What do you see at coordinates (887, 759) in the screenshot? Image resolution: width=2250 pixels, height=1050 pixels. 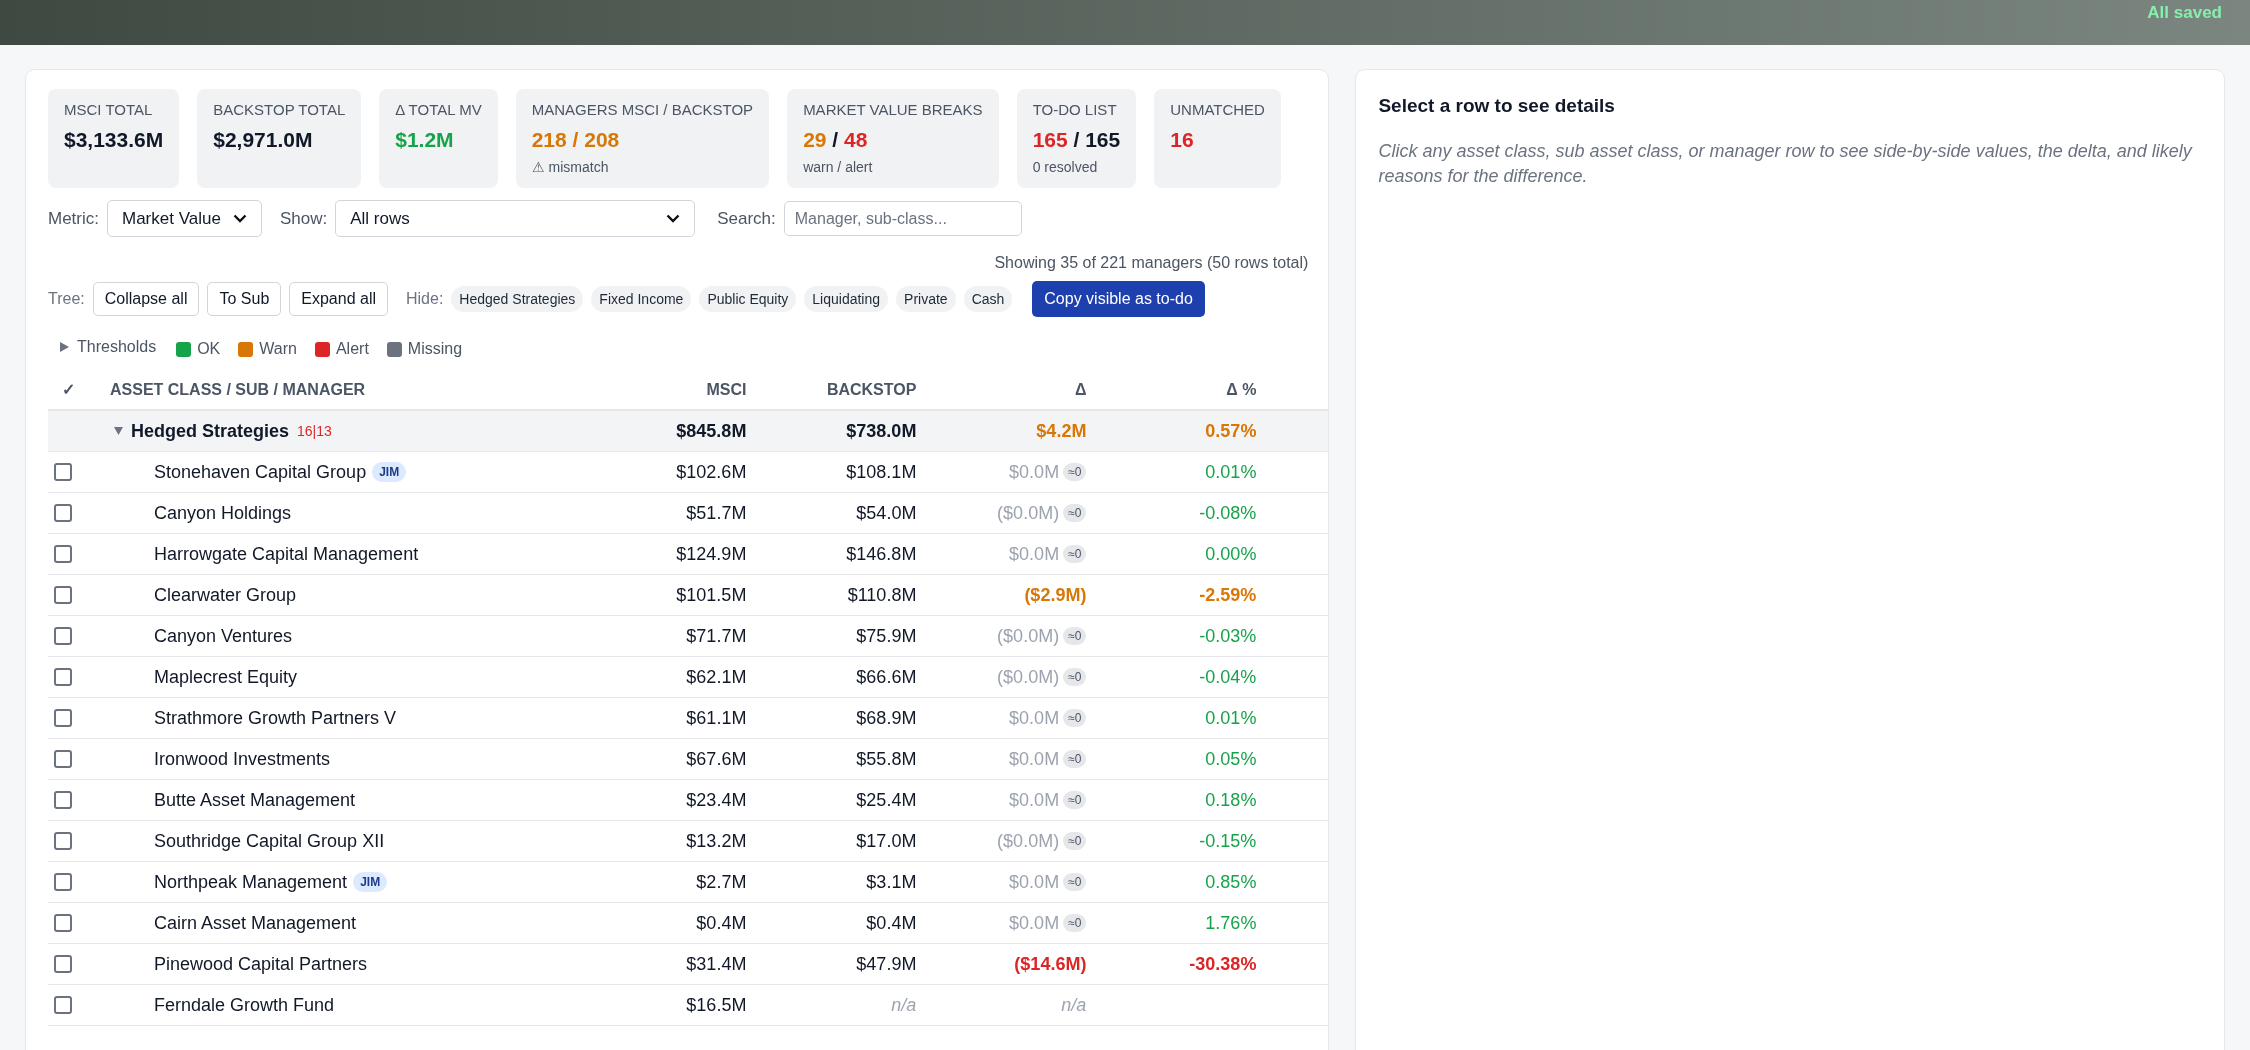 I see `backstop-cell-text: $55.8M` at bounding box center [887, 759].